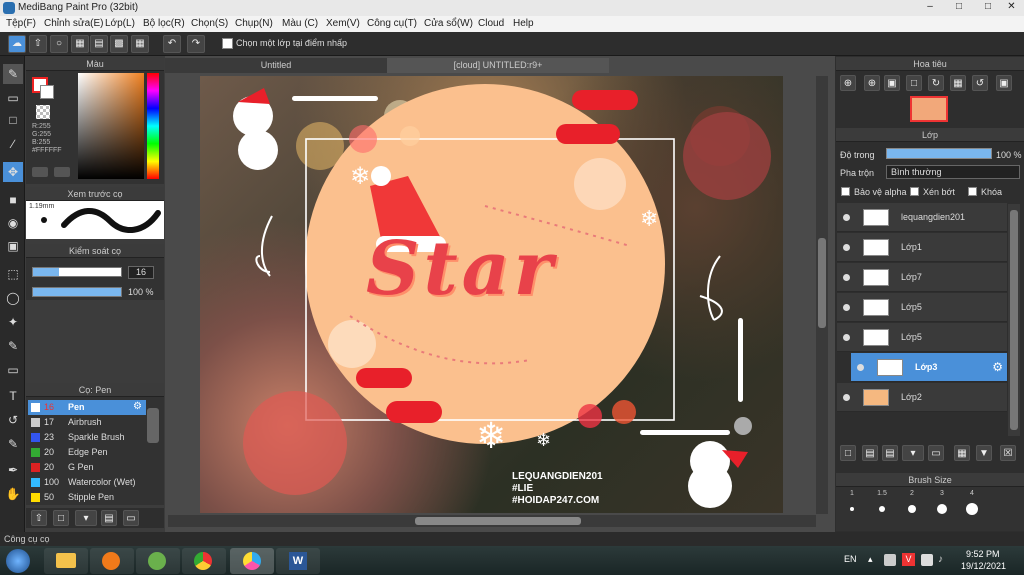  I want to click on zoom-out-icon: ⊕, so click(848, 83).